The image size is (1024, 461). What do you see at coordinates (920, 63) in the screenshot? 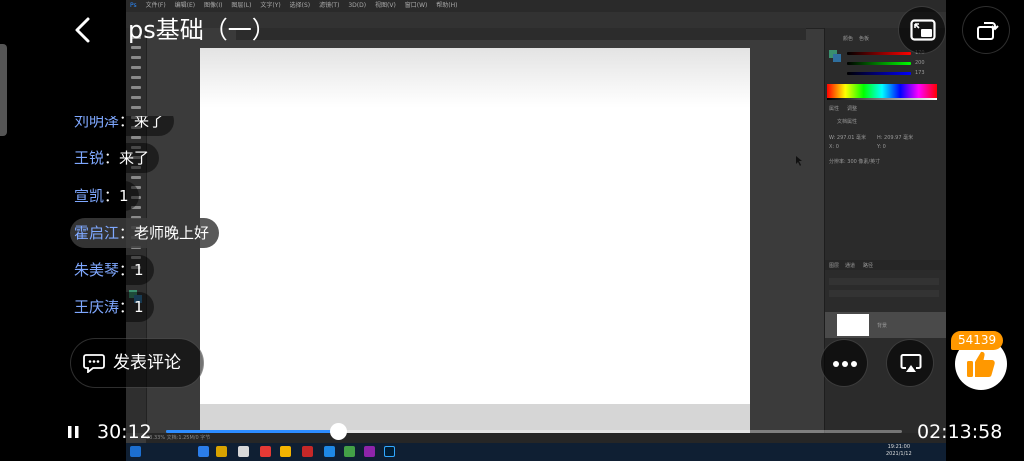
I see `color-g-value: 200` at bounding box center [920, 63].